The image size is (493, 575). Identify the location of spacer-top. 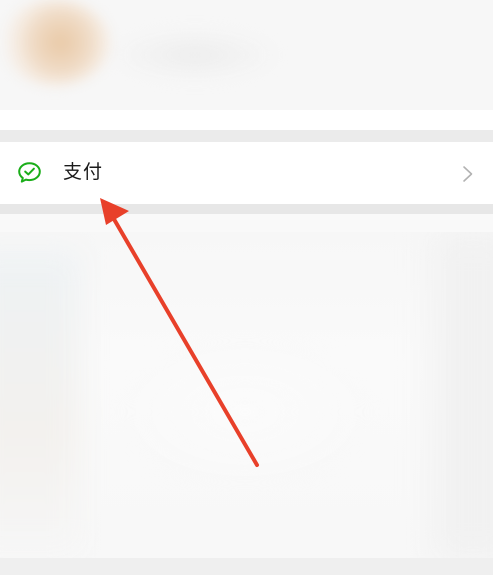
(246, 120).